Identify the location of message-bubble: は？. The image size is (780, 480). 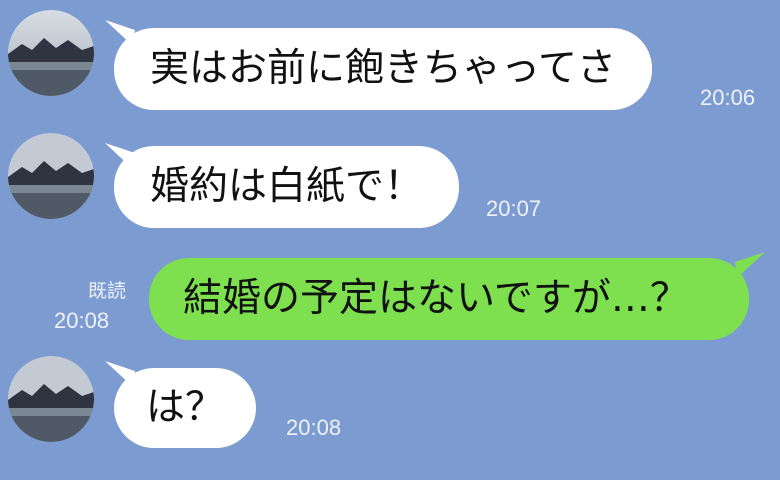
(185, 408).